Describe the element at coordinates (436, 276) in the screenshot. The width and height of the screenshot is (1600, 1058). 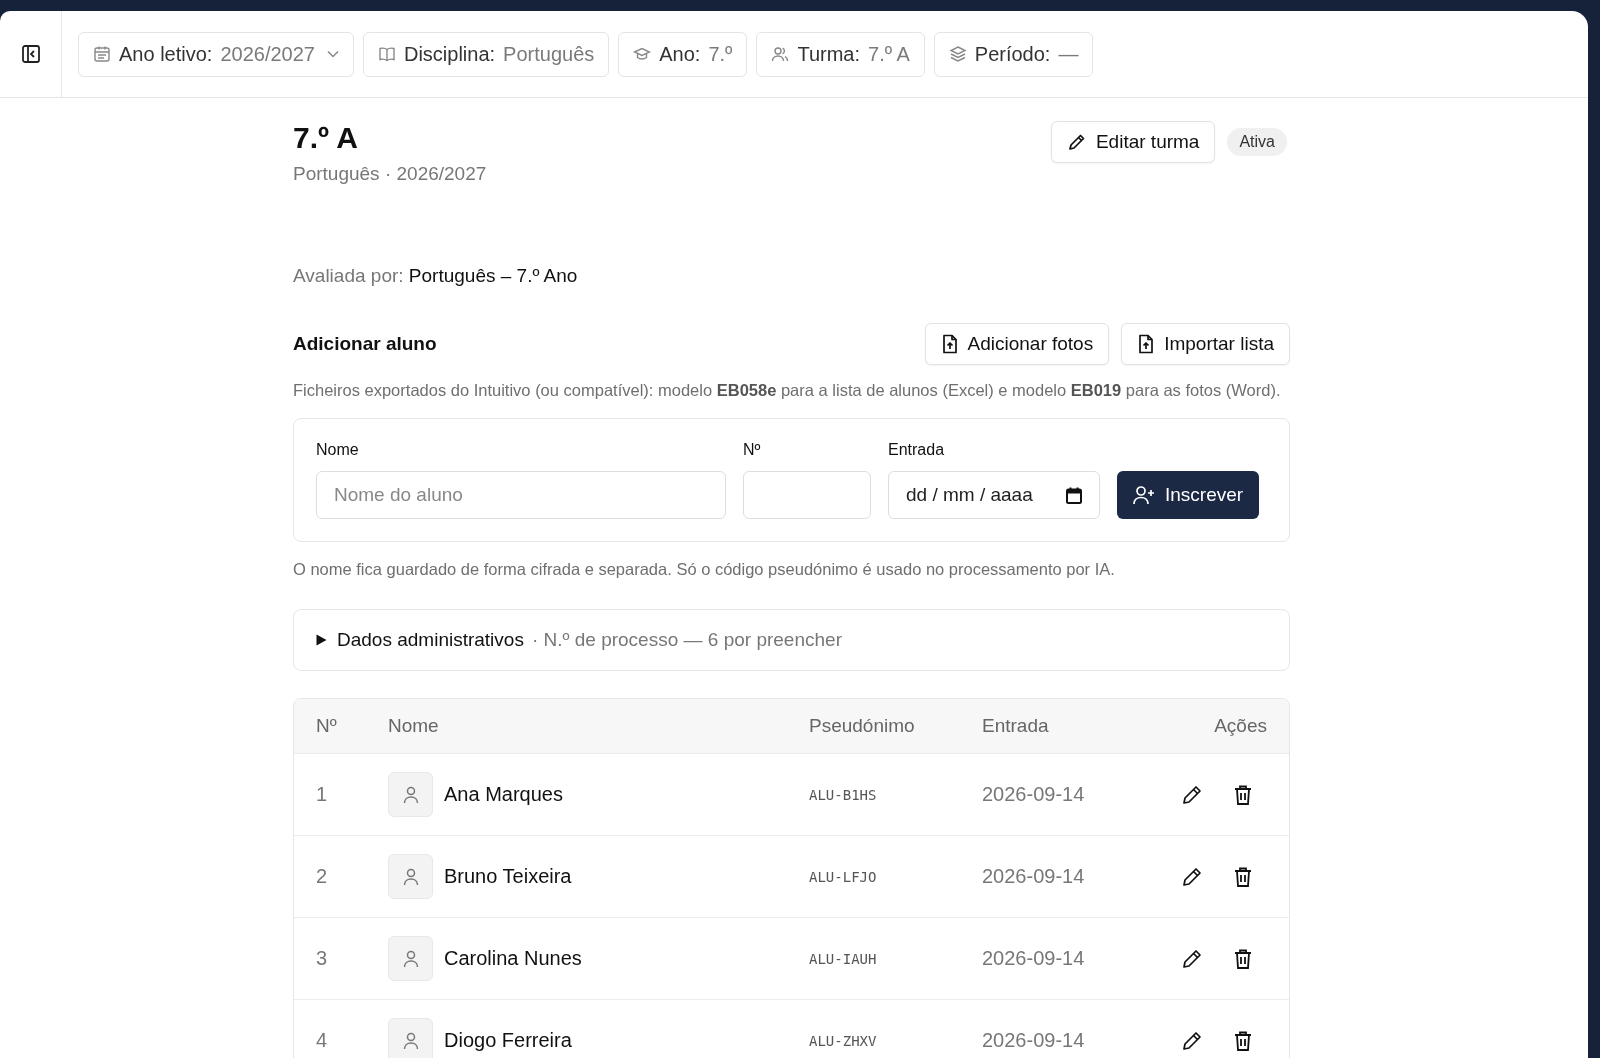
I see `evaluated-by-text: Avaliada por: Português – 7.º Ano` at that location.